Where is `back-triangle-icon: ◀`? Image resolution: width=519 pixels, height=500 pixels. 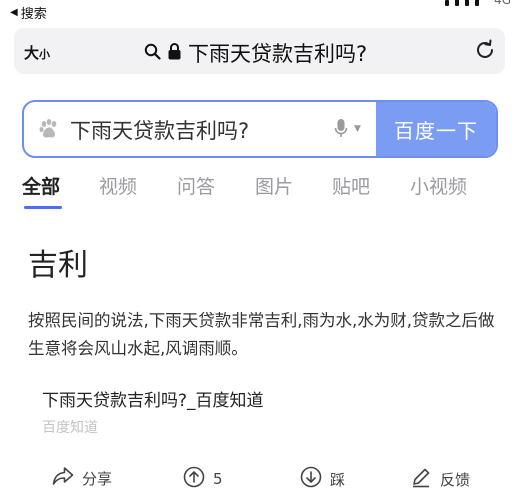
back-triangle-icon: ◀ is located at coordinates (14, 12).